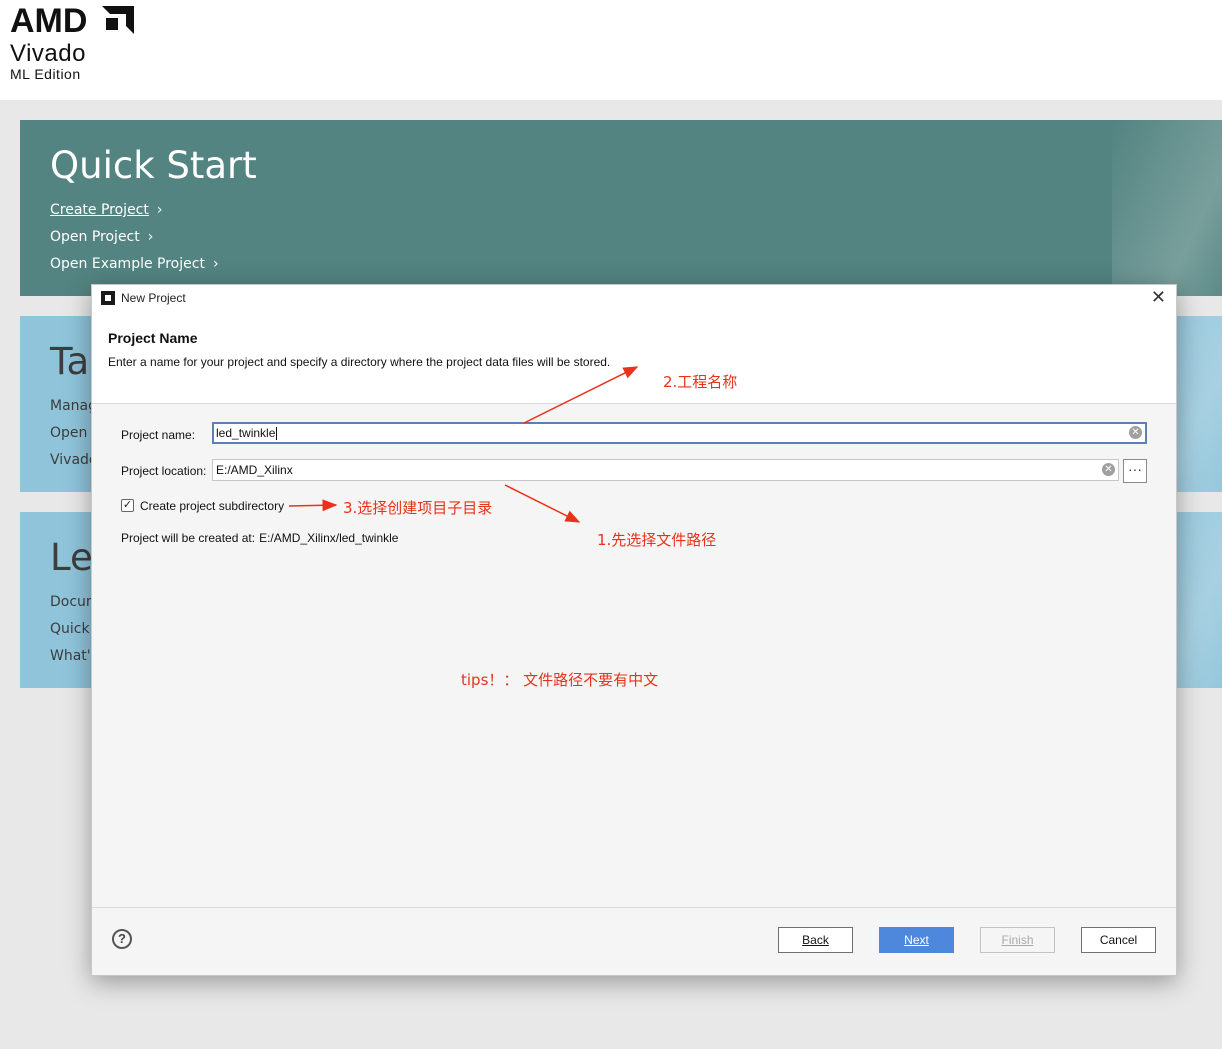  Describe the element at coordinates (657, 540) in the screenshot. I see `annotation-location: 1.先选择文件路径` at that location.